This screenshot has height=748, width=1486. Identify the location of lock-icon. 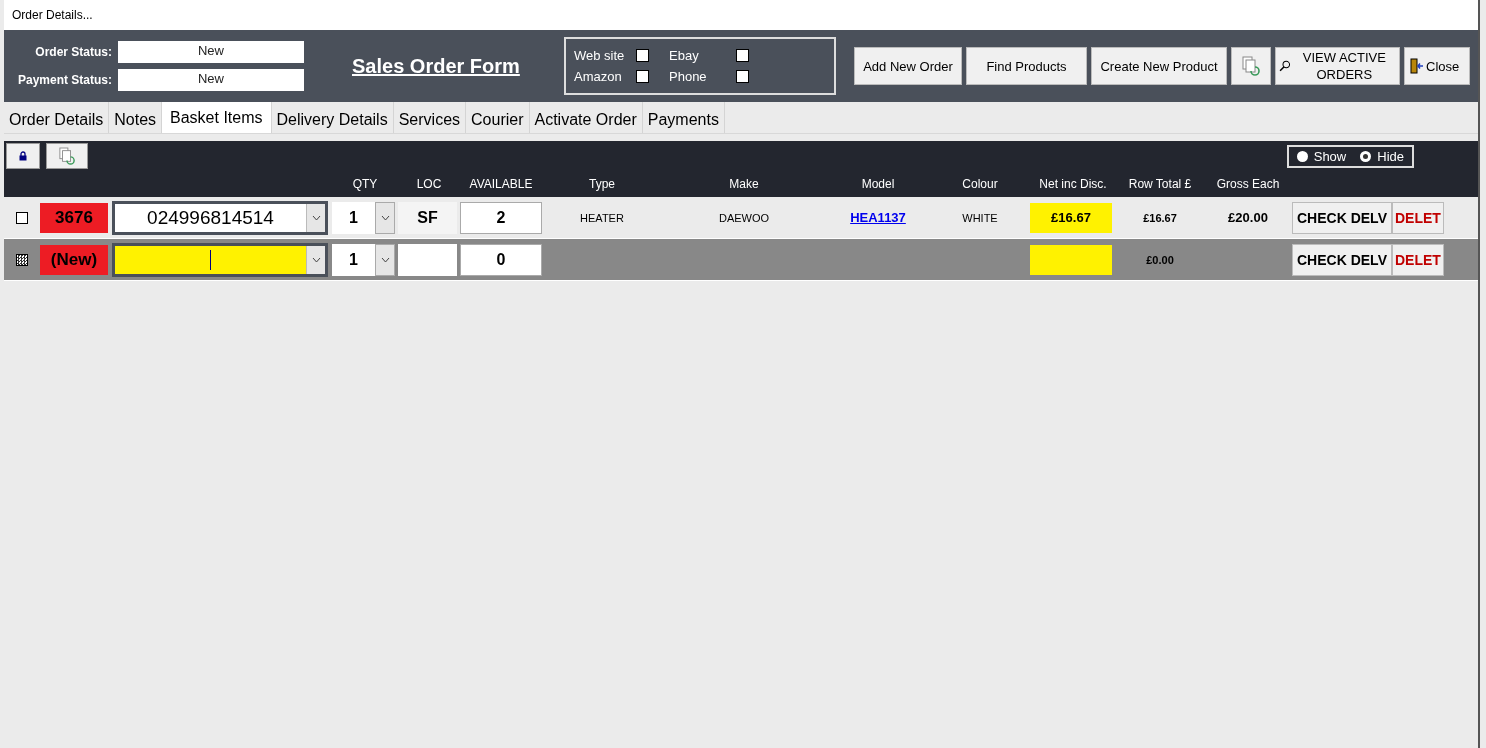
(23, 156).